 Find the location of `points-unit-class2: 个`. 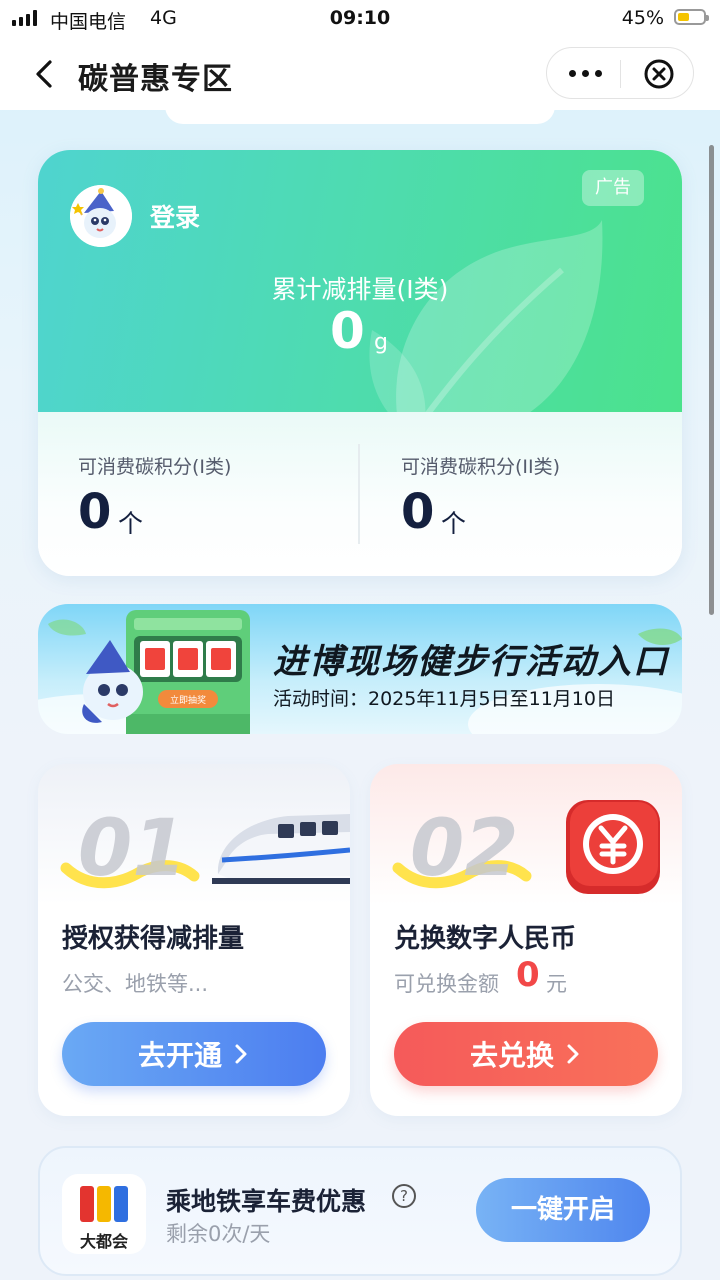

points-unit-class2: 个 is located at coordinates (454, 523).